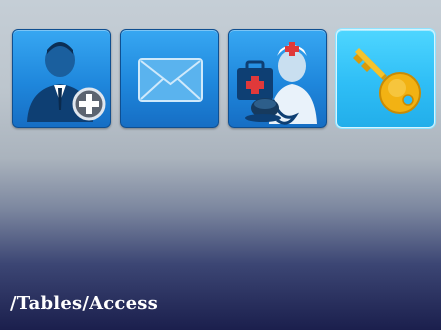 Image resolution: width=441 pixels, height=330 pixels. I want to click on message-tile, so click(169, 78).